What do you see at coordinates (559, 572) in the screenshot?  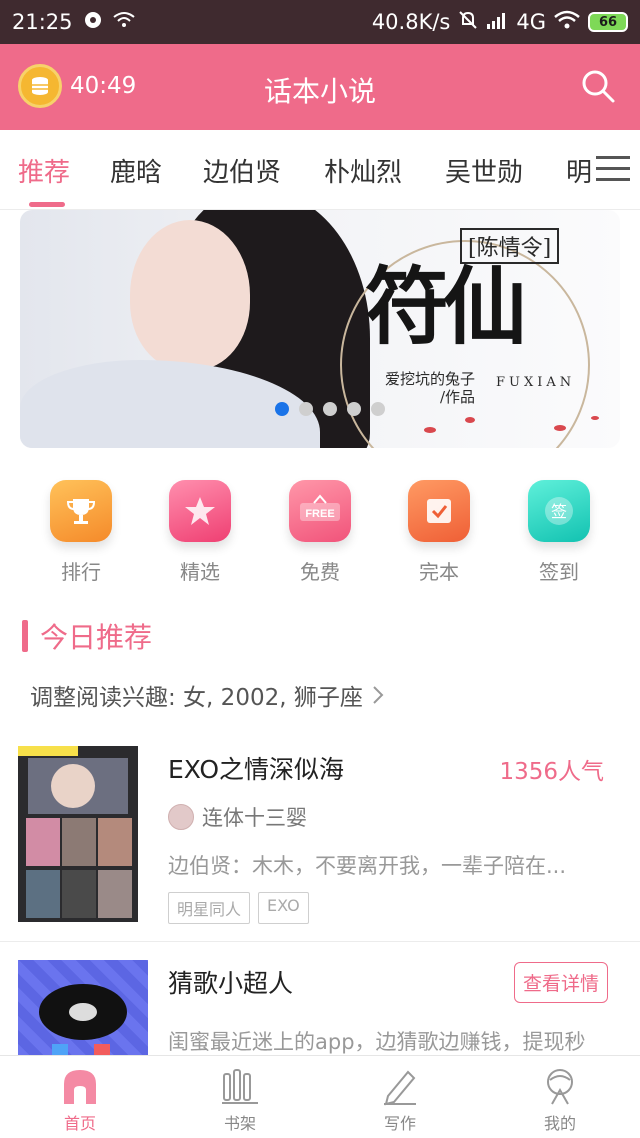 I see `quick-checkin-label: 签到` at bounding box center [559, 572].